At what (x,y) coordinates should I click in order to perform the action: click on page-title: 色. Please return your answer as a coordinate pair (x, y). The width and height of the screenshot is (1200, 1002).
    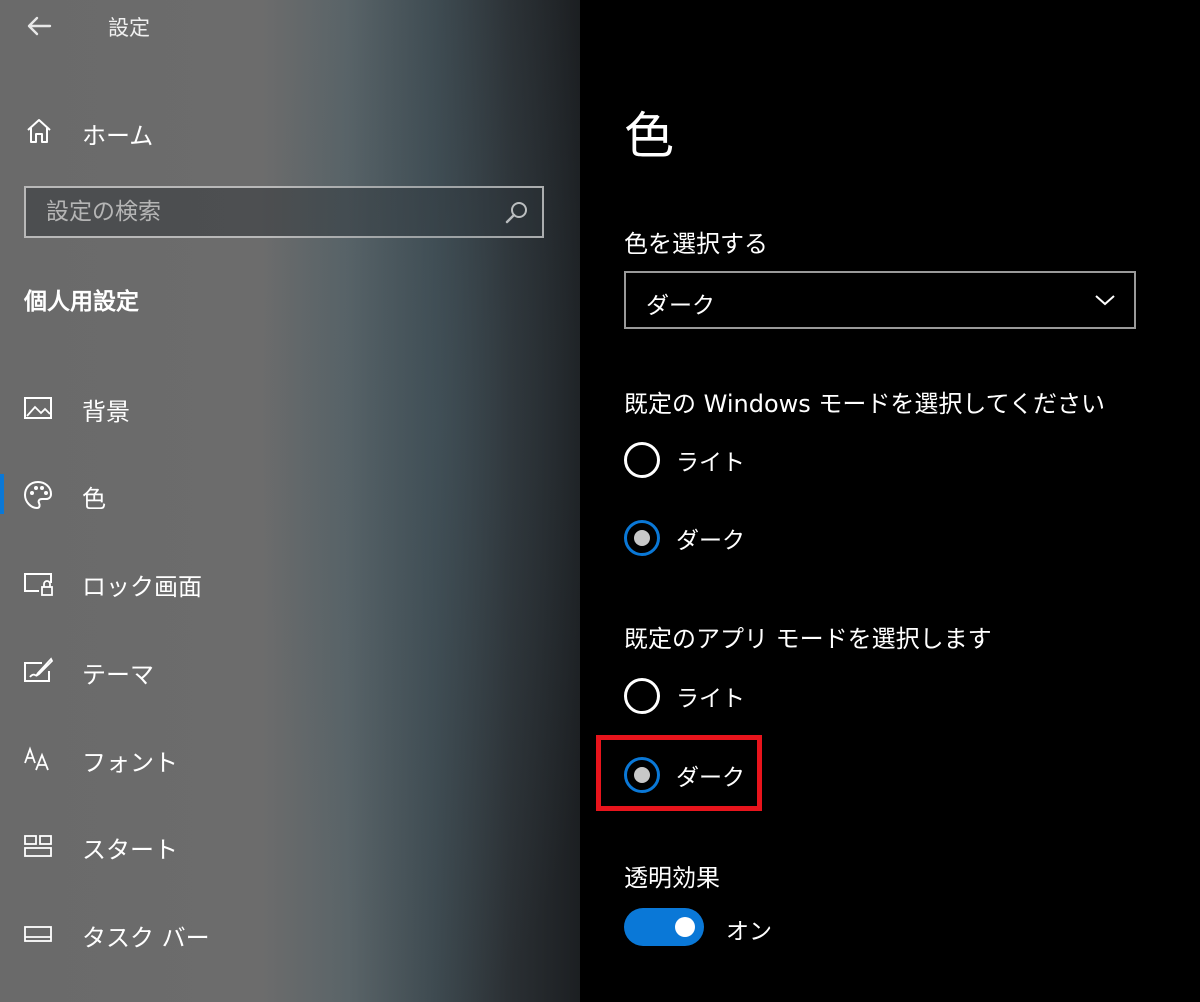
    Looking at the image, I should click on (649, 136).